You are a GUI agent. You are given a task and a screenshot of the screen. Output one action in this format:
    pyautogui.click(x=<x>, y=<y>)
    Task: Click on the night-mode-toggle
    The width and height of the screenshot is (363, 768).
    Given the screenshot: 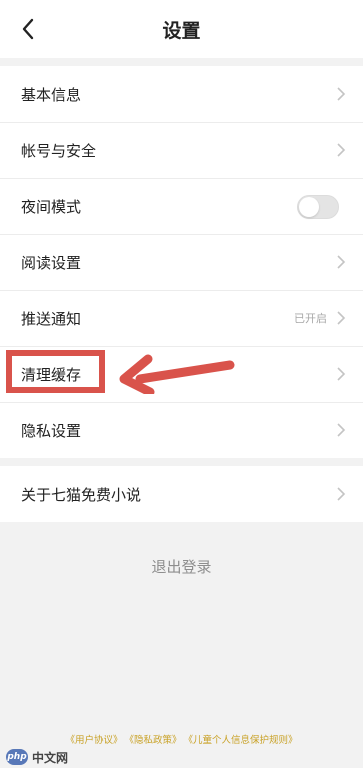 What is the action you would take?
    pyautogui.click(x=318, y=207)
    